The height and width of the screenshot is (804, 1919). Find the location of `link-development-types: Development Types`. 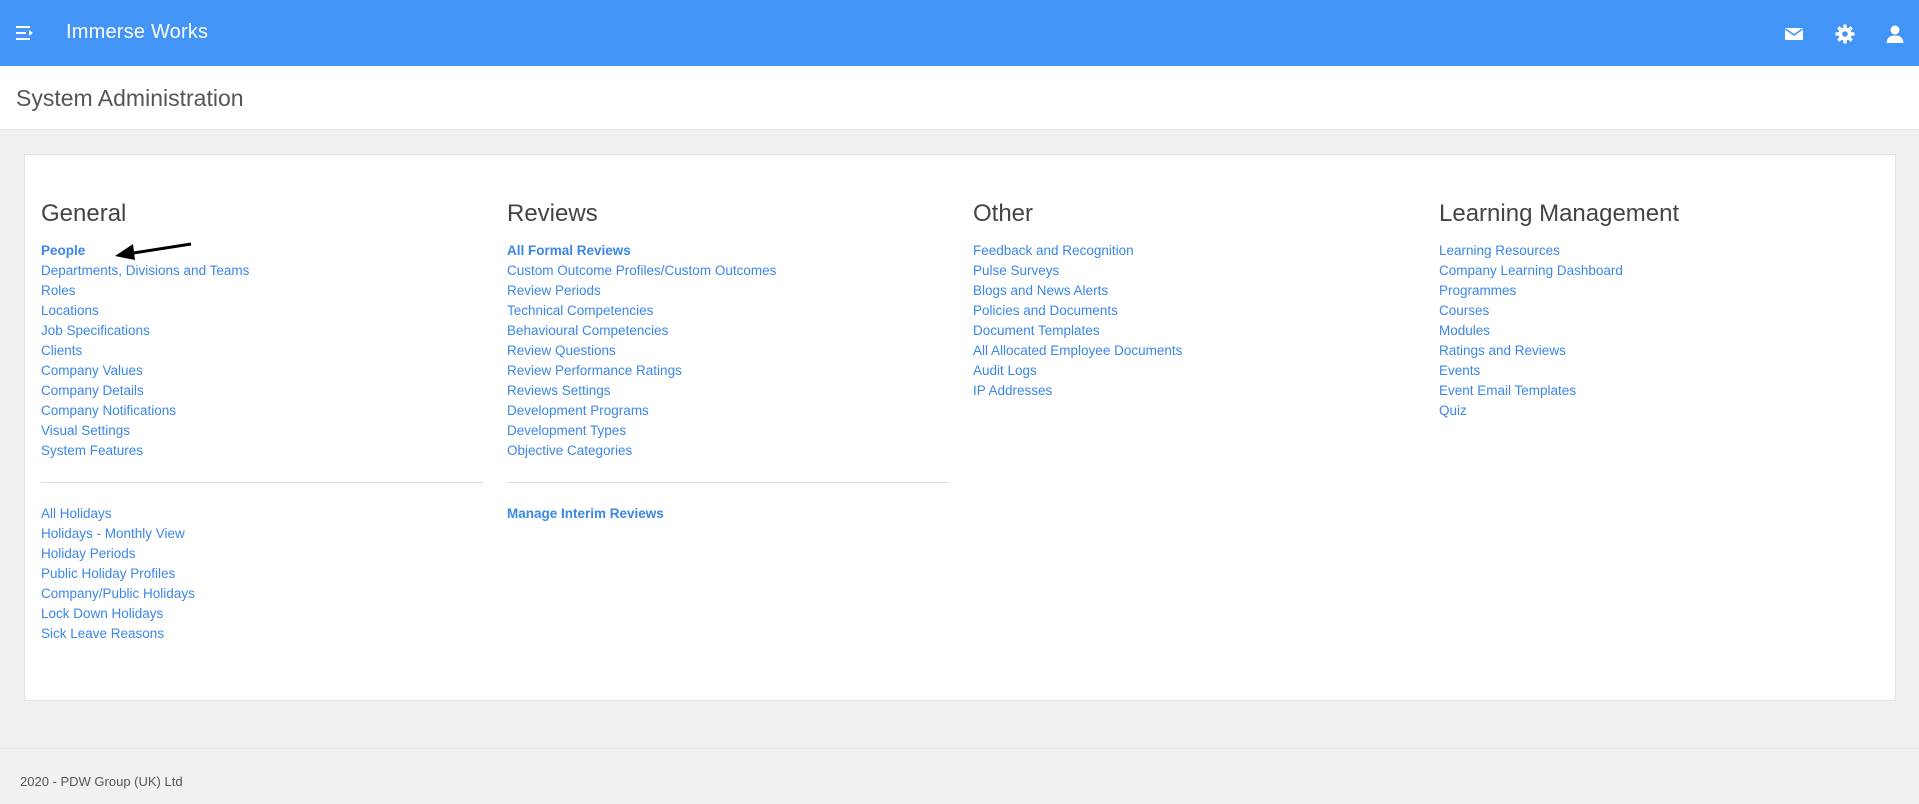

link-development-types: Development Types is located at coordinates (566, 430).